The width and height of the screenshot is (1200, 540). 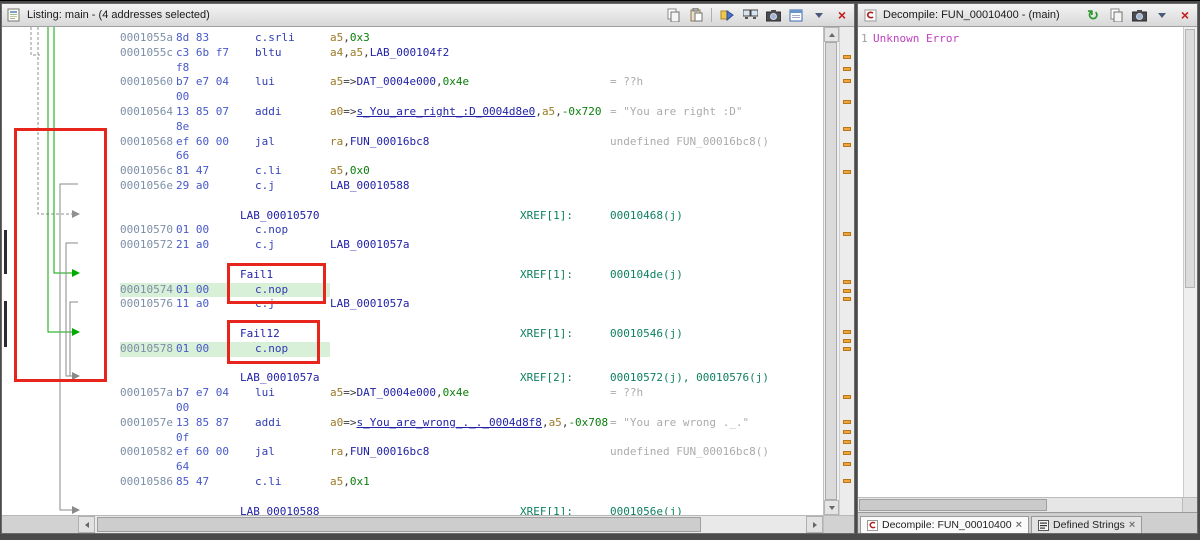 What do you see at coordinates (750, 15) in the screenshot?
I see `diff-view-icon` at bounding box center [750, 15].